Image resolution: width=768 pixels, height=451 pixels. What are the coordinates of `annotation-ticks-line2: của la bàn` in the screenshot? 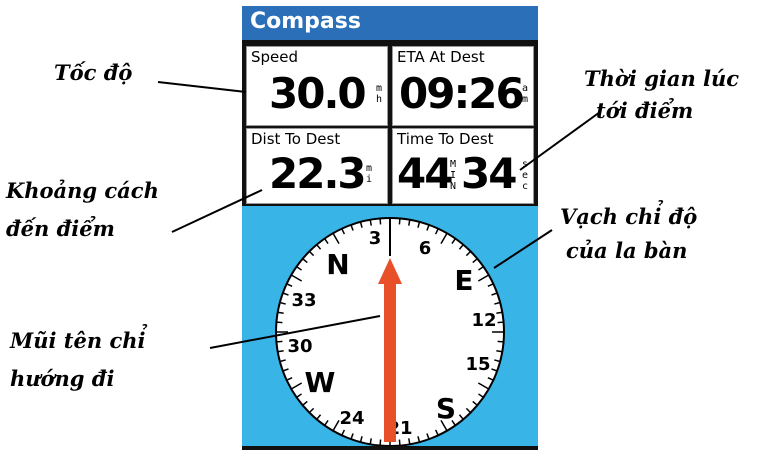 It's located at (627, 250).